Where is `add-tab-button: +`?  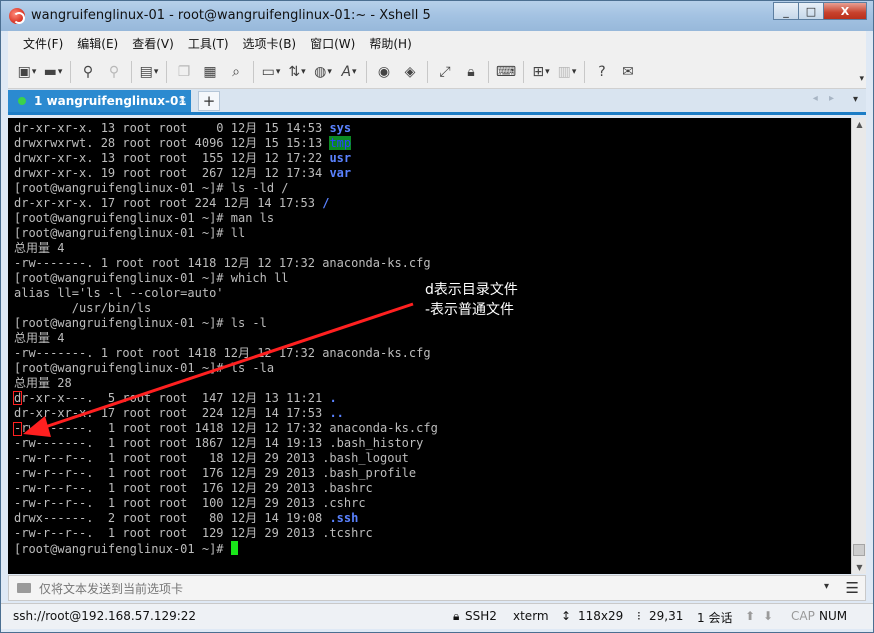 add-tab-button: + is located at coordinates (209, 101).